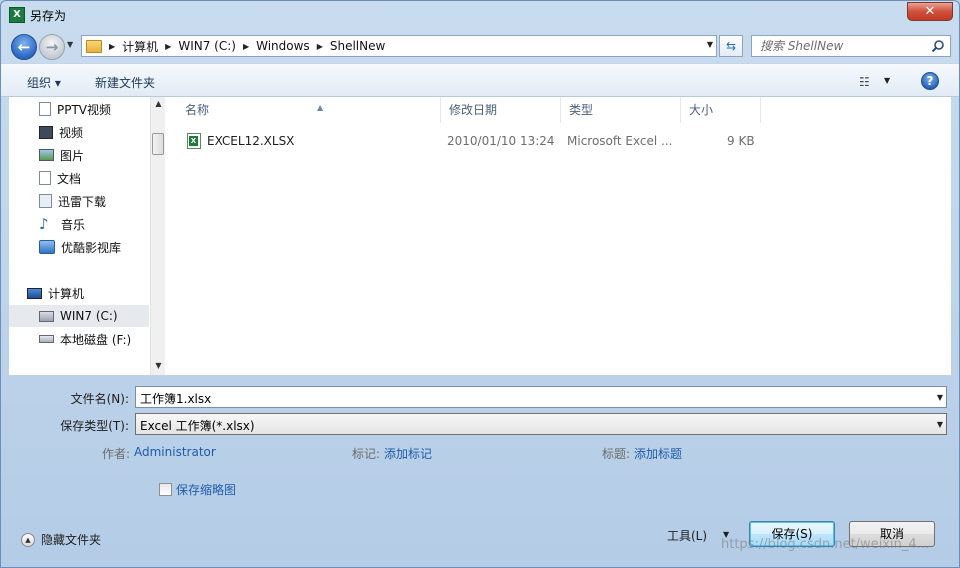 Image resolution: width=960 pixels, height=568 pixels. I want to click on nav-item-drive-f: 本地磁盘 (F:), so click(94, 339).